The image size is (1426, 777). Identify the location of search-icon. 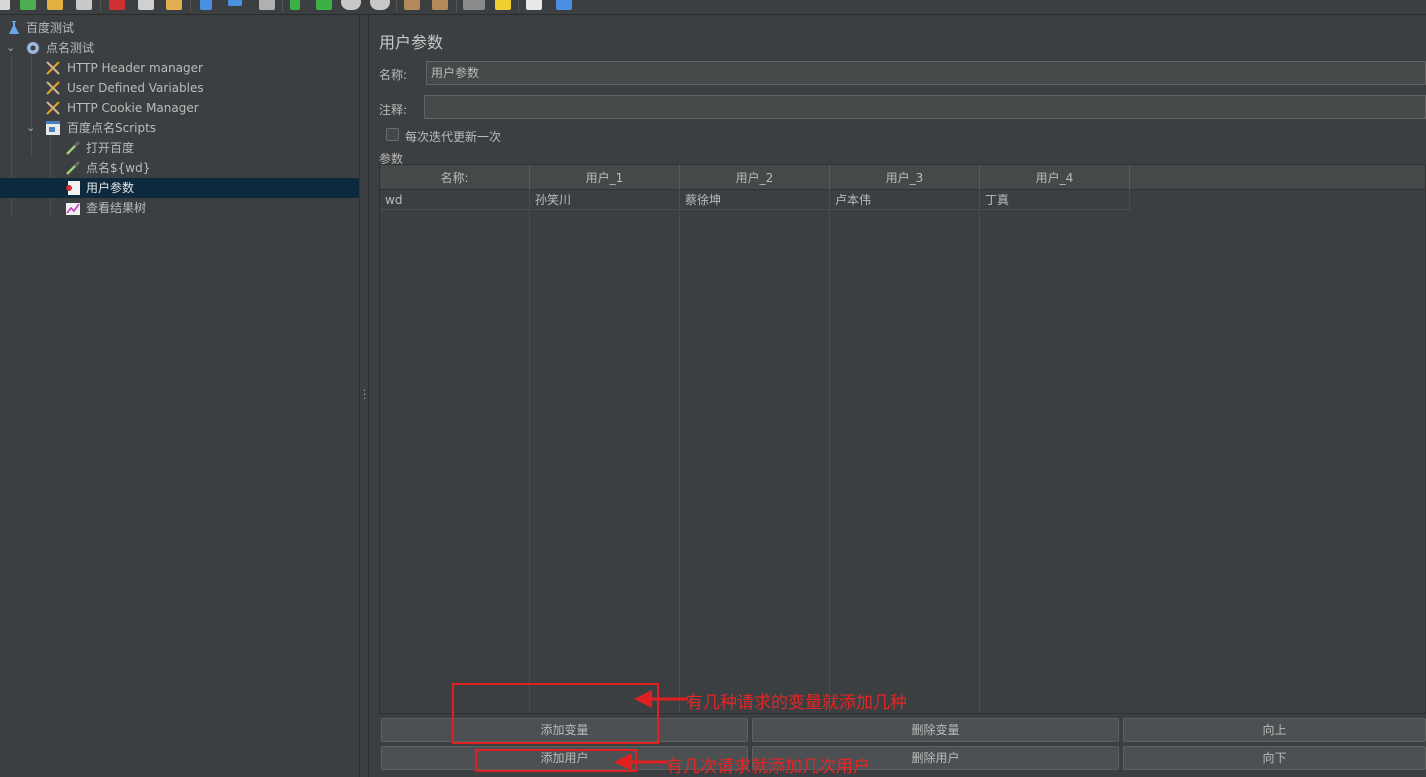
(474, 5).